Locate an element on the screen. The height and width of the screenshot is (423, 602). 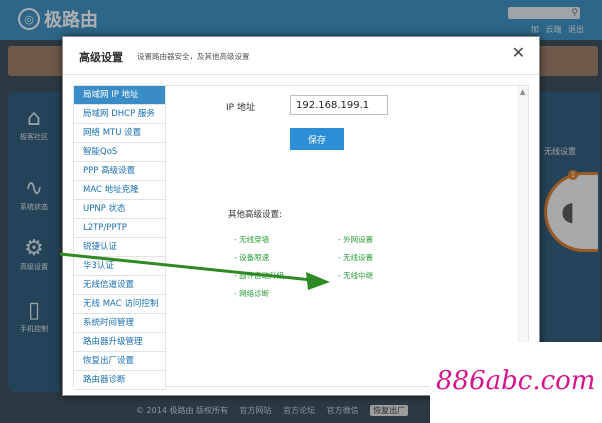
menu-item: PPP 高级设置 is located at coordinates (120, 171).